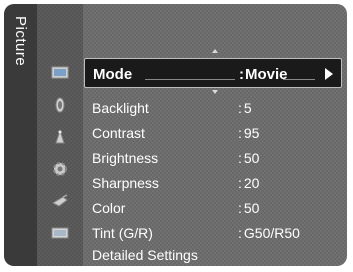  What do you see at coordinates (217, 185) in the screenshot?
I see `menu-item-sharpness: Sharpness 20` at bounding box center [217, 185].